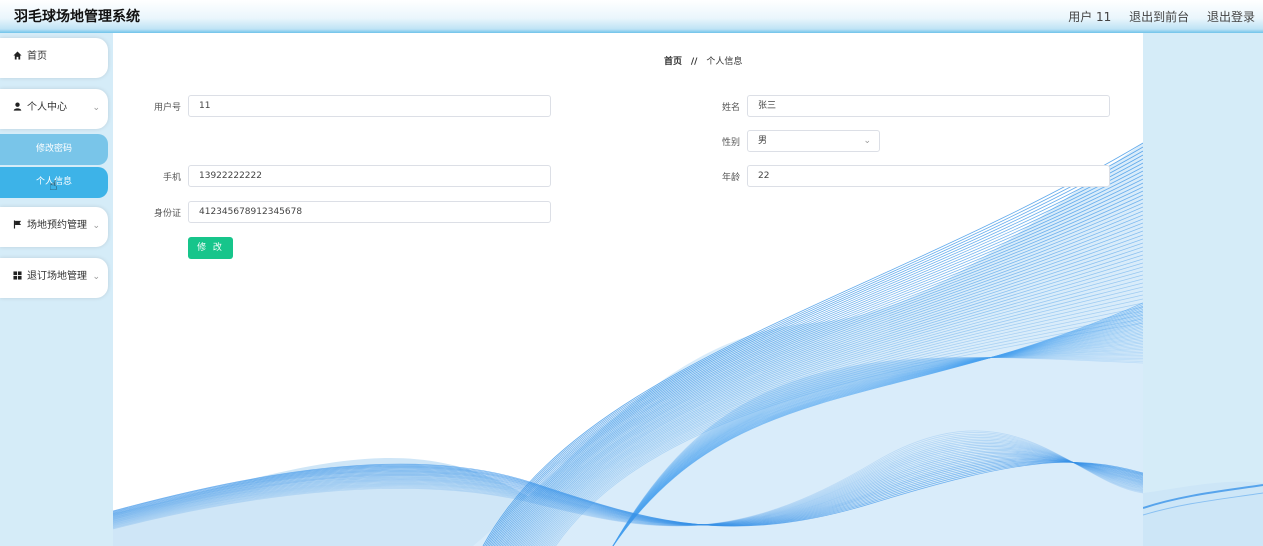  I want to click on exit-to-front-link: 退出到前台, so click(1159, 17).